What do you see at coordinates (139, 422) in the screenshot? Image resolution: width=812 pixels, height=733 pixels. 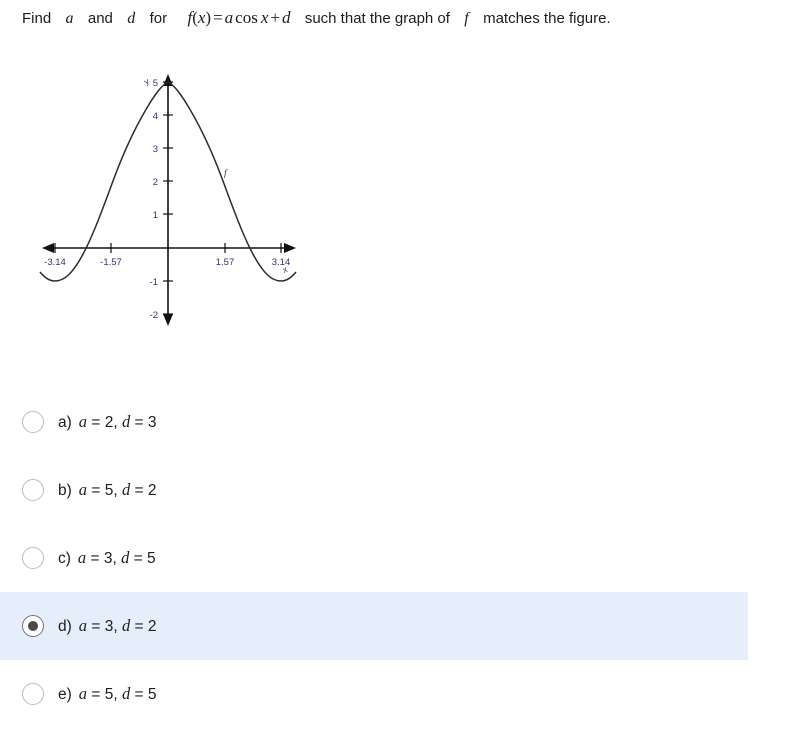 I see `option-a-eq-2: =` at bounding box center [139, 422].